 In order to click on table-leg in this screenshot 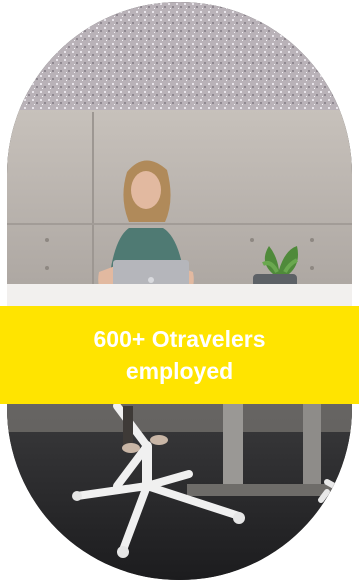, I will do `click(233, 448)`.